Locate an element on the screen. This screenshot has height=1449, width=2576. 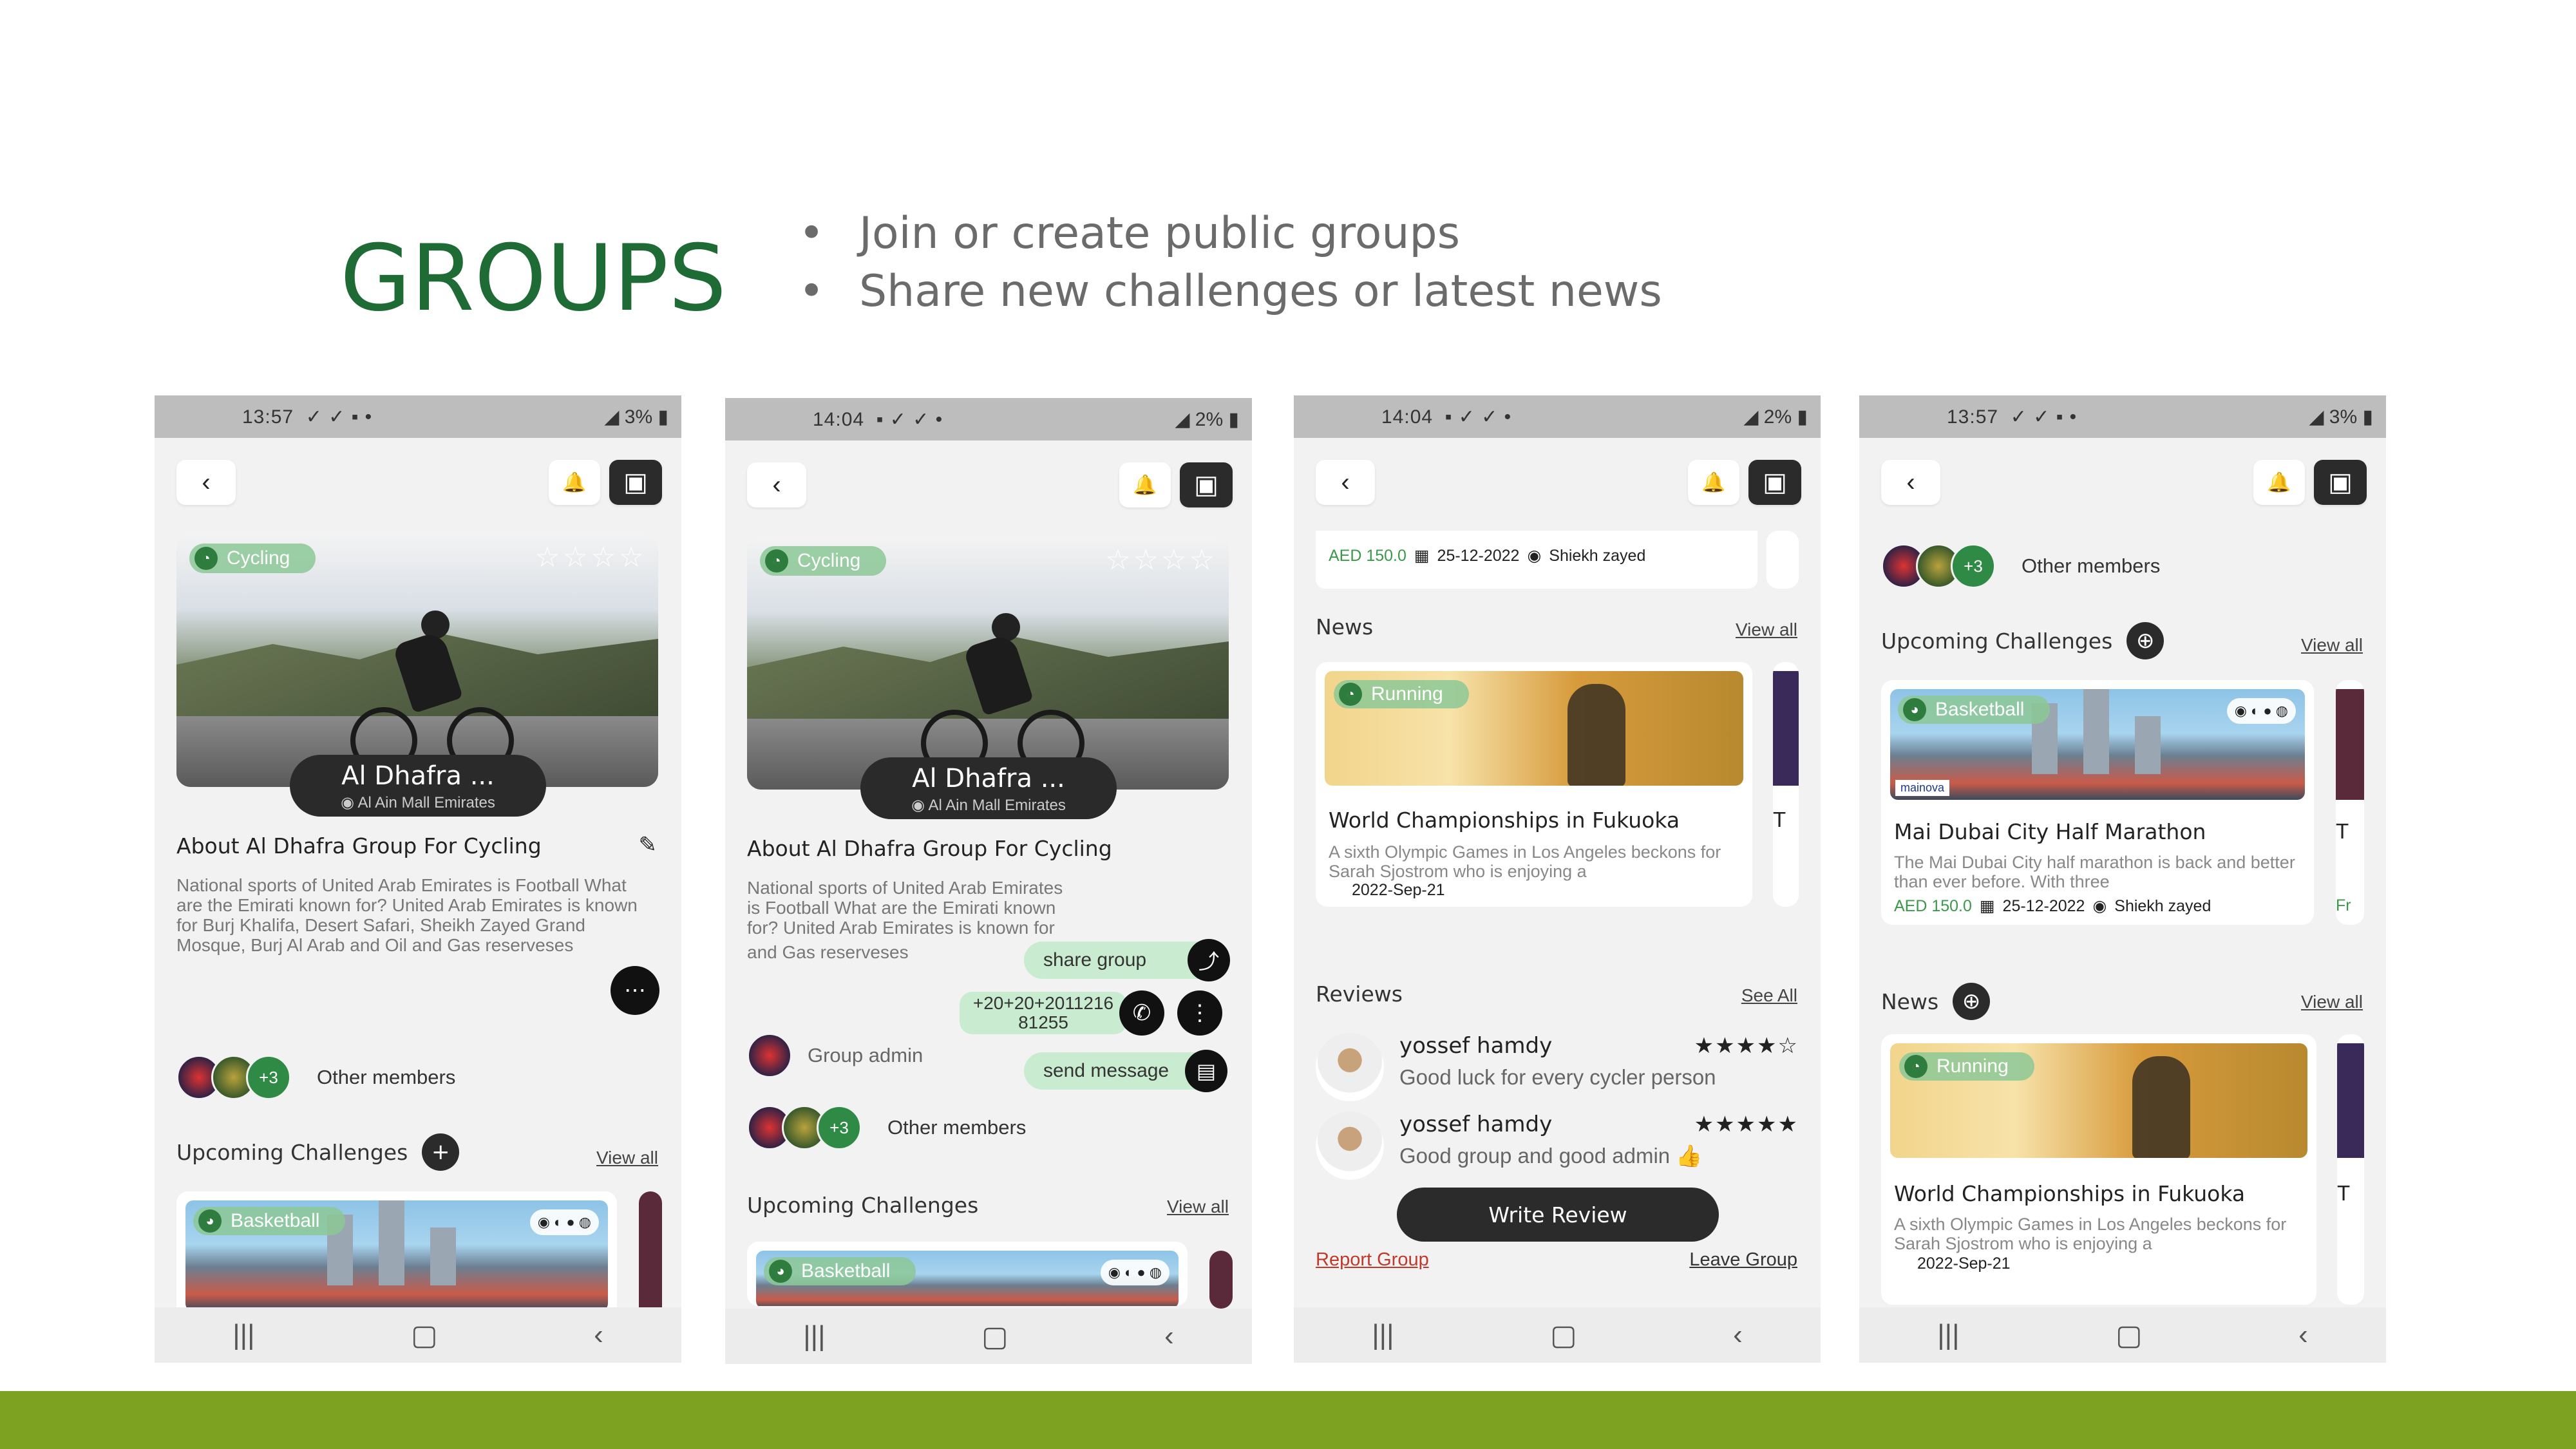
bullet-item: Share new challenges or latest news is located at coordinates (1230, 292).